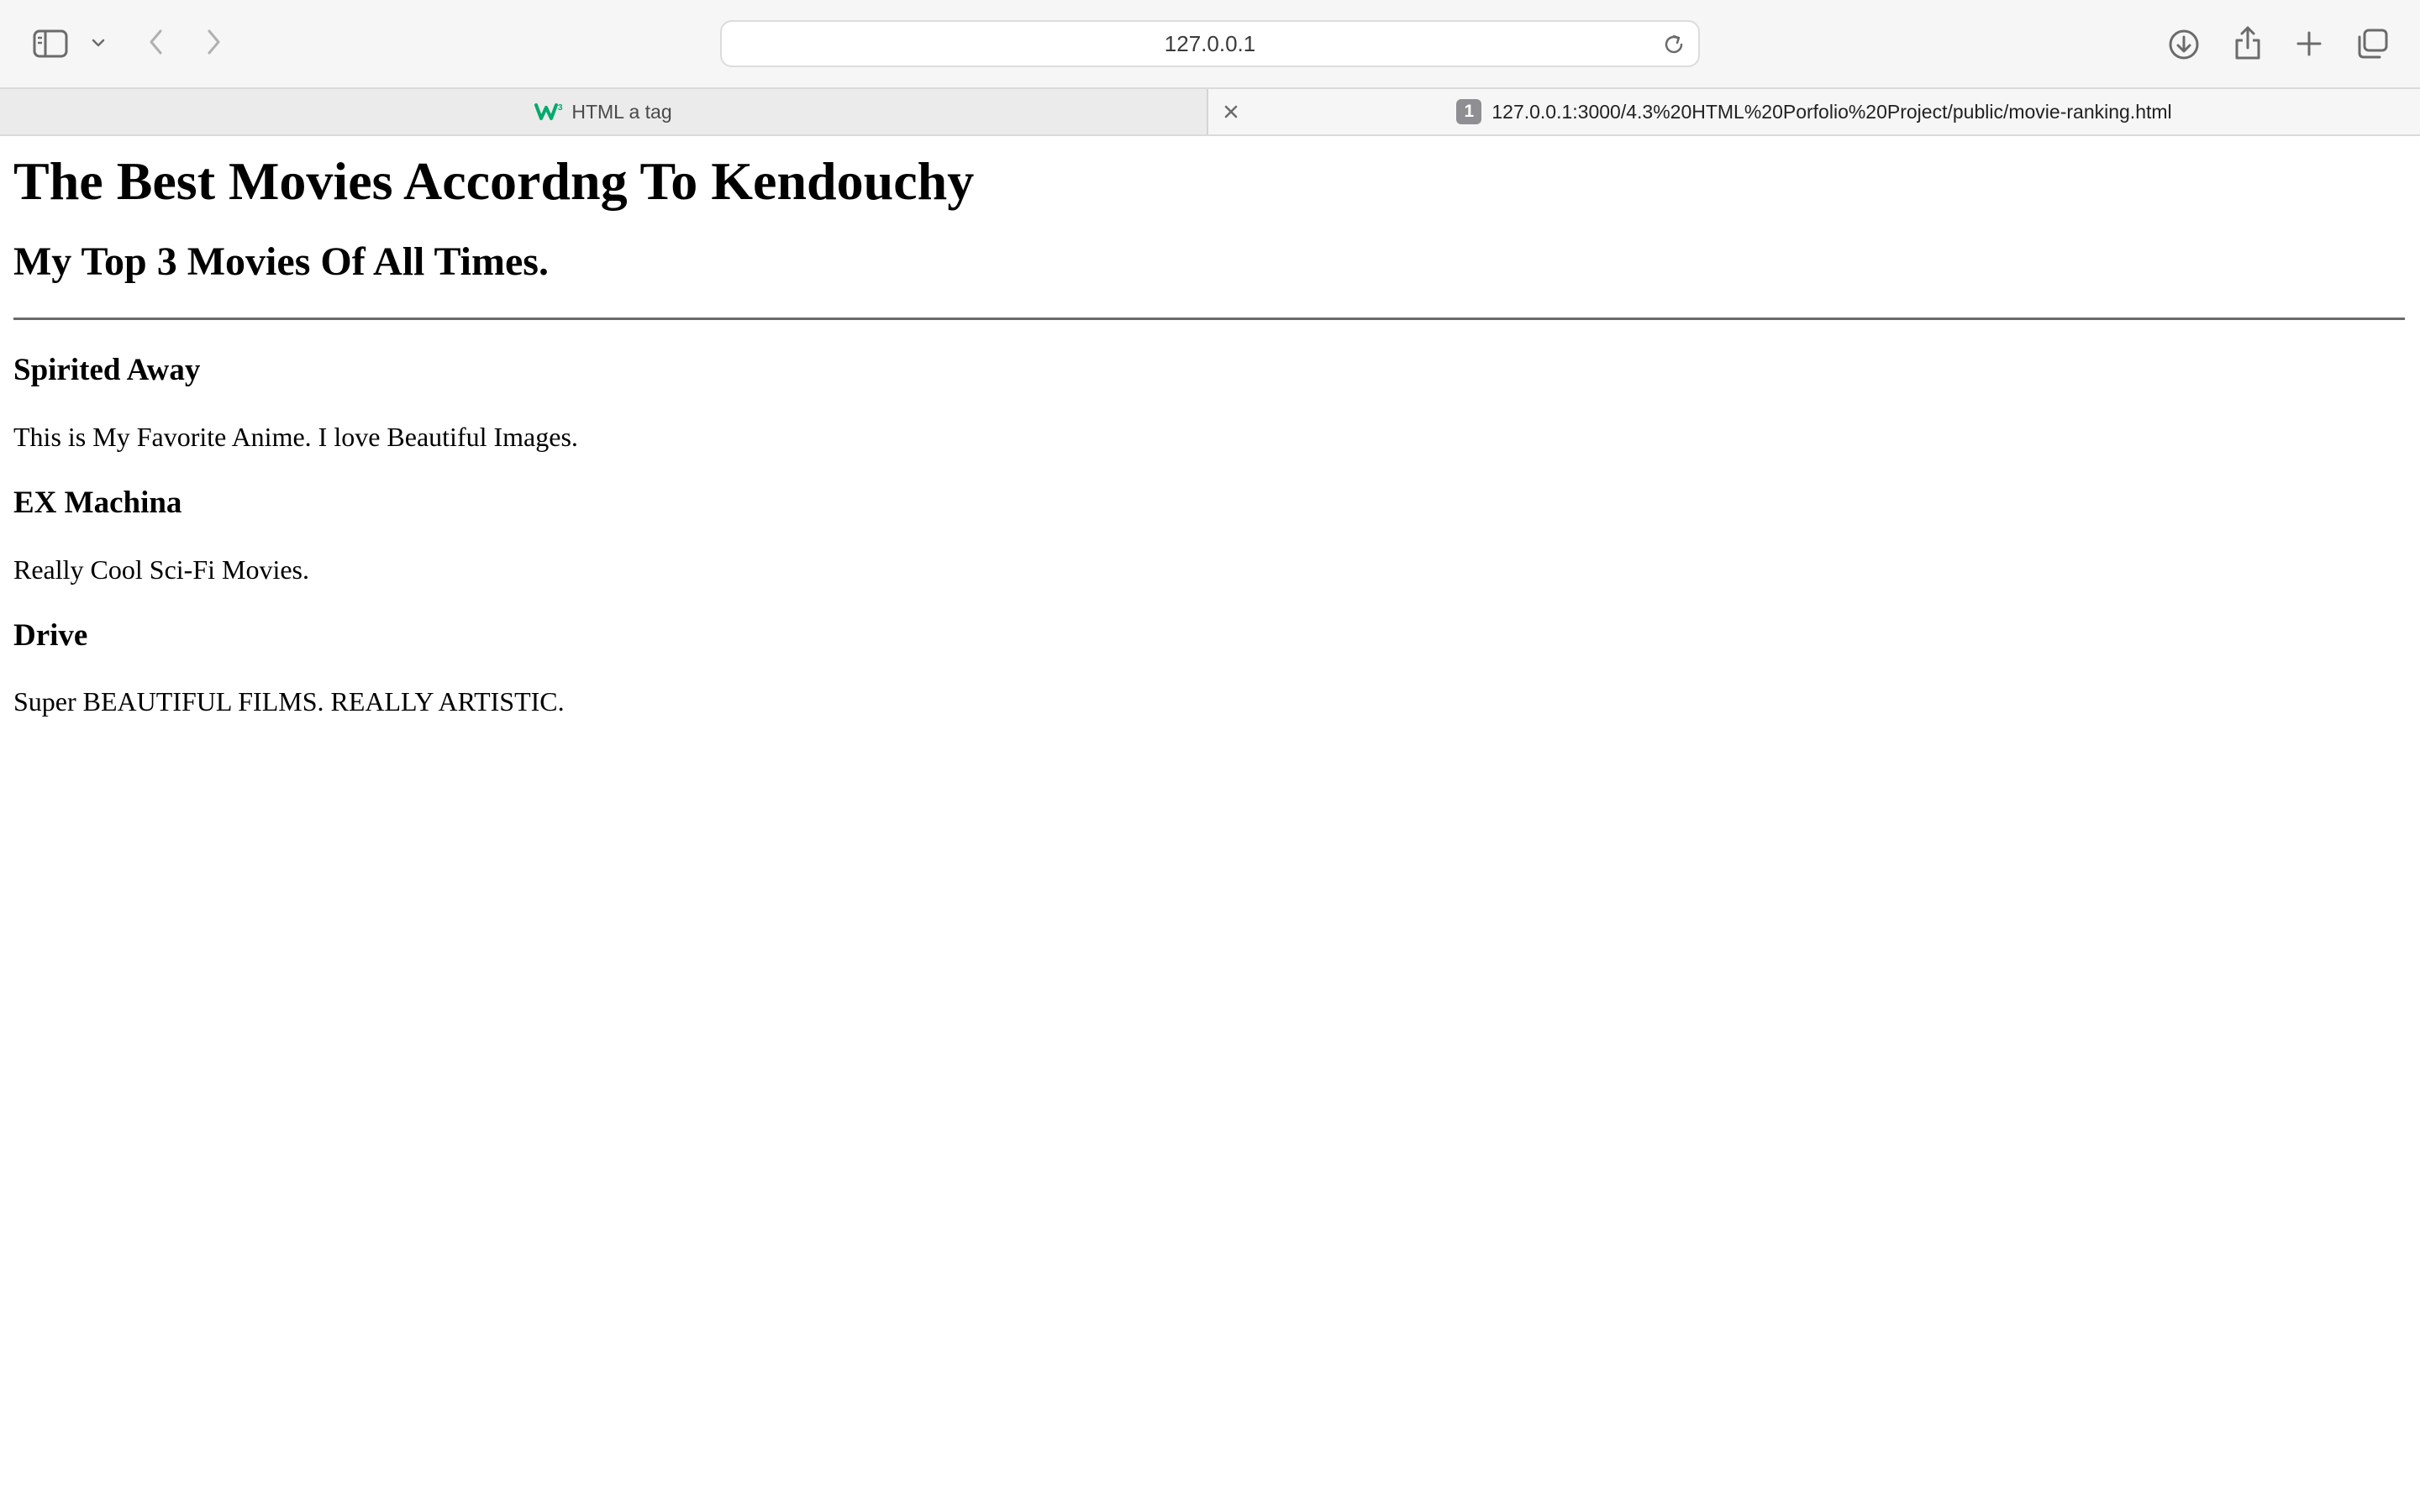  Describe the element at coordinates (1209, 319) in the screenshot. I see `divider` at that location.